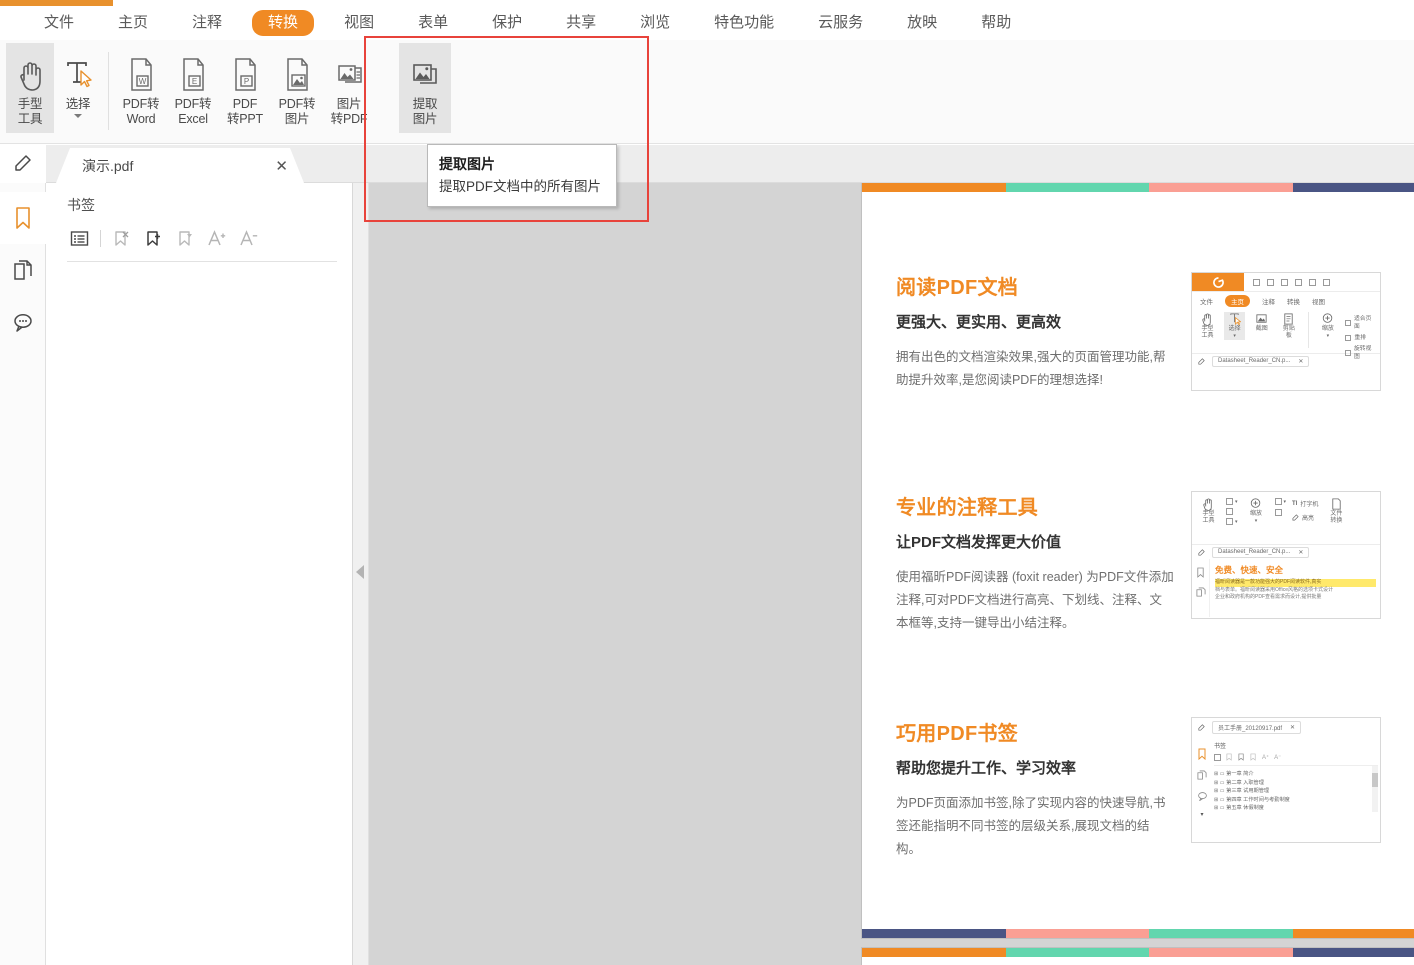 Image resolution: width=1414 pixels, height=965 pixels. Describe the element at coordinates (250, 238) in the screenshot. I see `decrease-font-icon` at that location.